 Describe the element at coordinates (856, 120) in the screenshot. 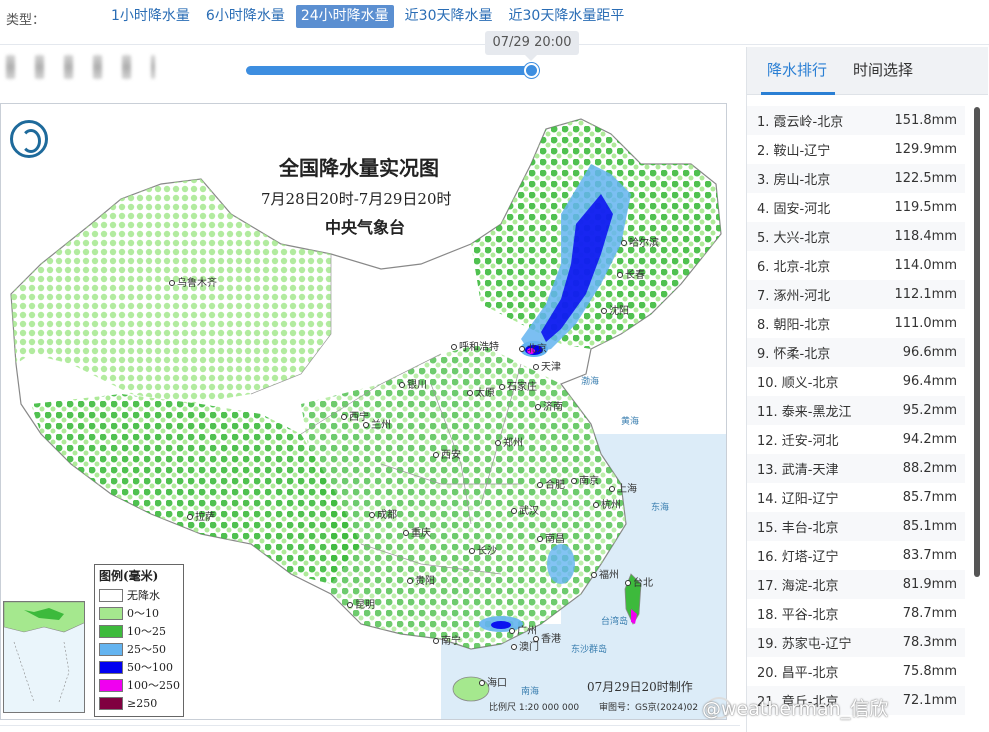

I see `ranking-row: 1. 霞云岭-北京 151.8mm` at that location.